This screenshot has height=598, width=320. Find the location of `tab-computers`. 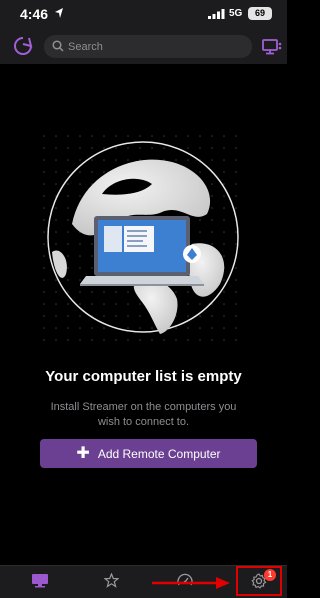

tab-computers is located at coordinates (40, 582).